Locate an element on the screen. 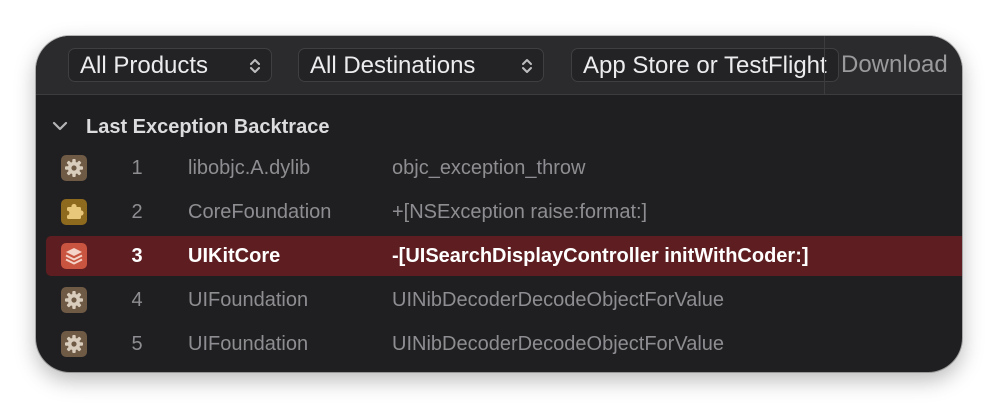 Image resolution: width=998 pixels, height=410 pixels. puzzle-icon is located at coordinates (74, 212).